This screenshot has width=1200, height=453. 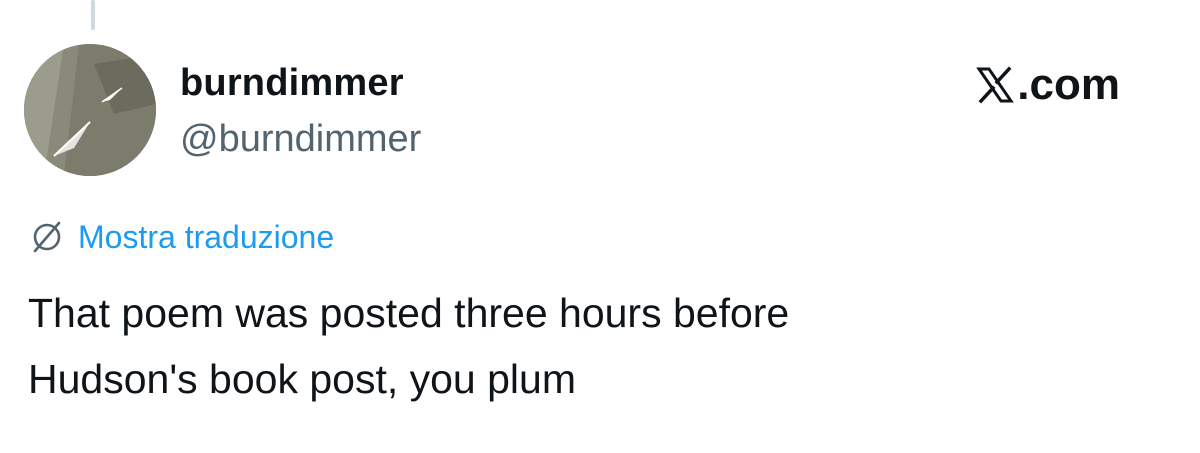 I want to click on tweet-text-line: Hudson's book post, you plum, so click(x=302, y=379).